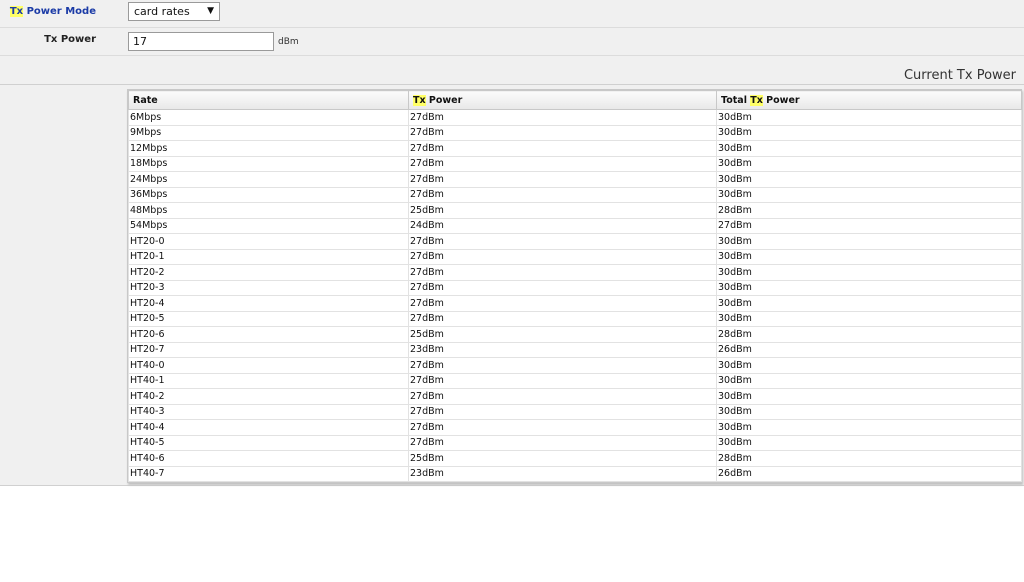  What do you see at coordinates (268, 194) in the screenshot?
I see `cell-rate: 36Mbps` at bounding box center [268, 194].